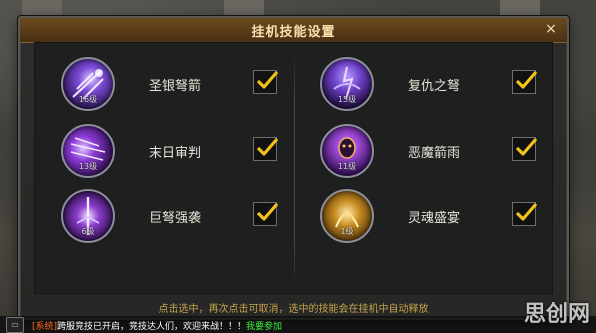 The image size is (596, 333). What do you see at coordinates (45, 327) in the screenshot?
I see `system-tag: [系统]` at bounding box center [45, 327].